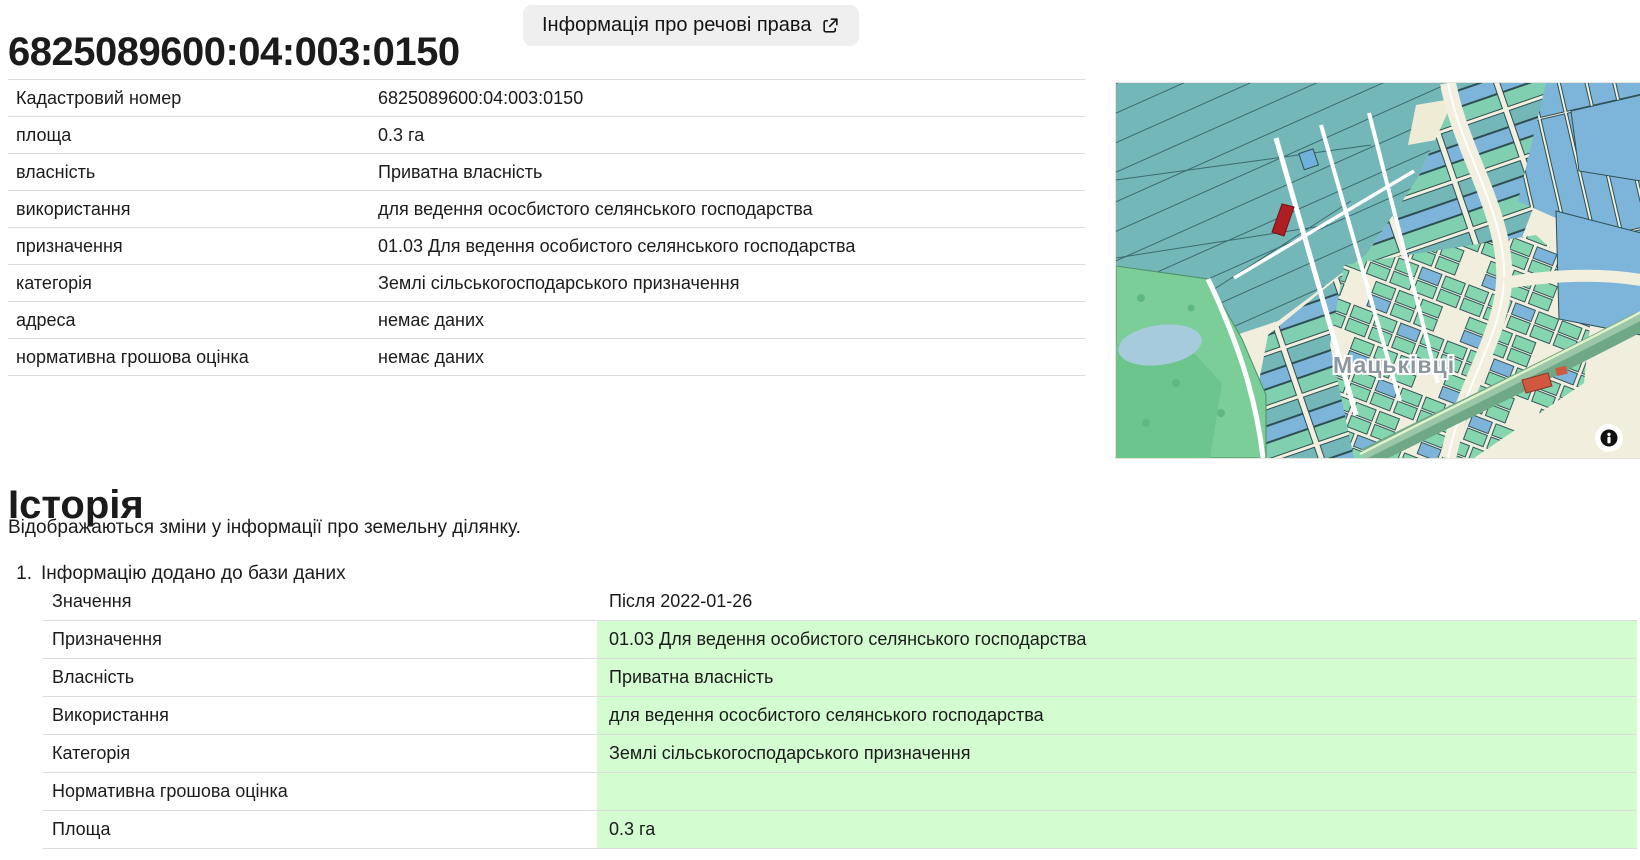 This screenshot has width=1640, height=860. What do you see at coordinates (99, 97) in the screenshot?
I see `row-label: Кадастровий номер` at bounding box center [99, 97].